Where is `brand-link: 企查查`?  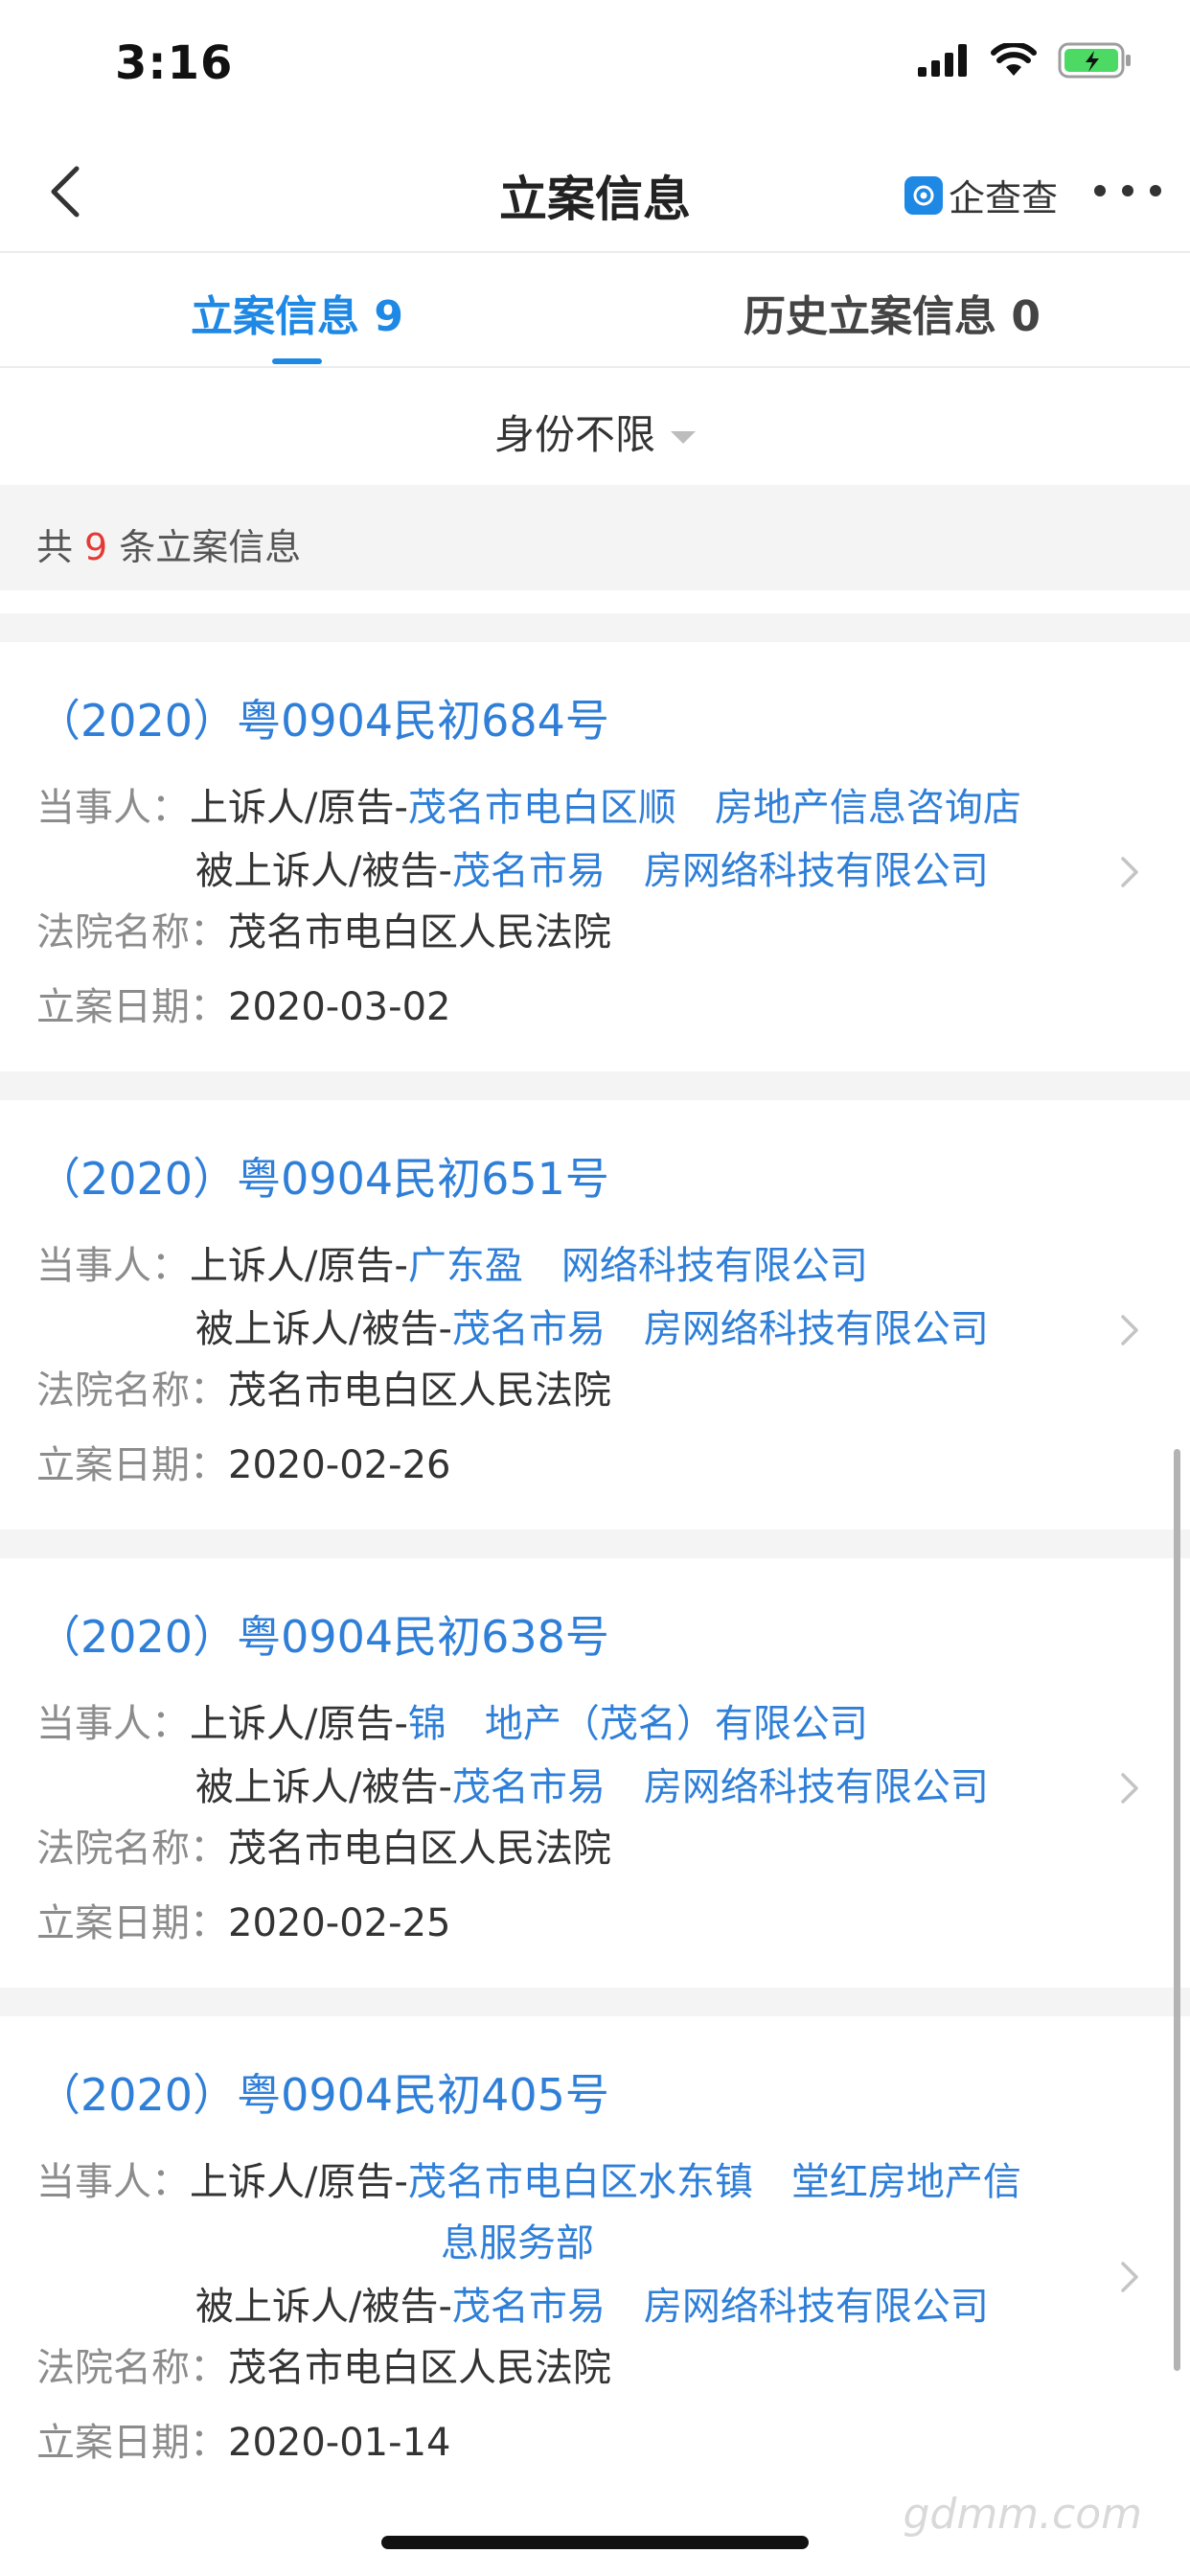
brand-link: 企查查 is located at coordinates (981, 195).